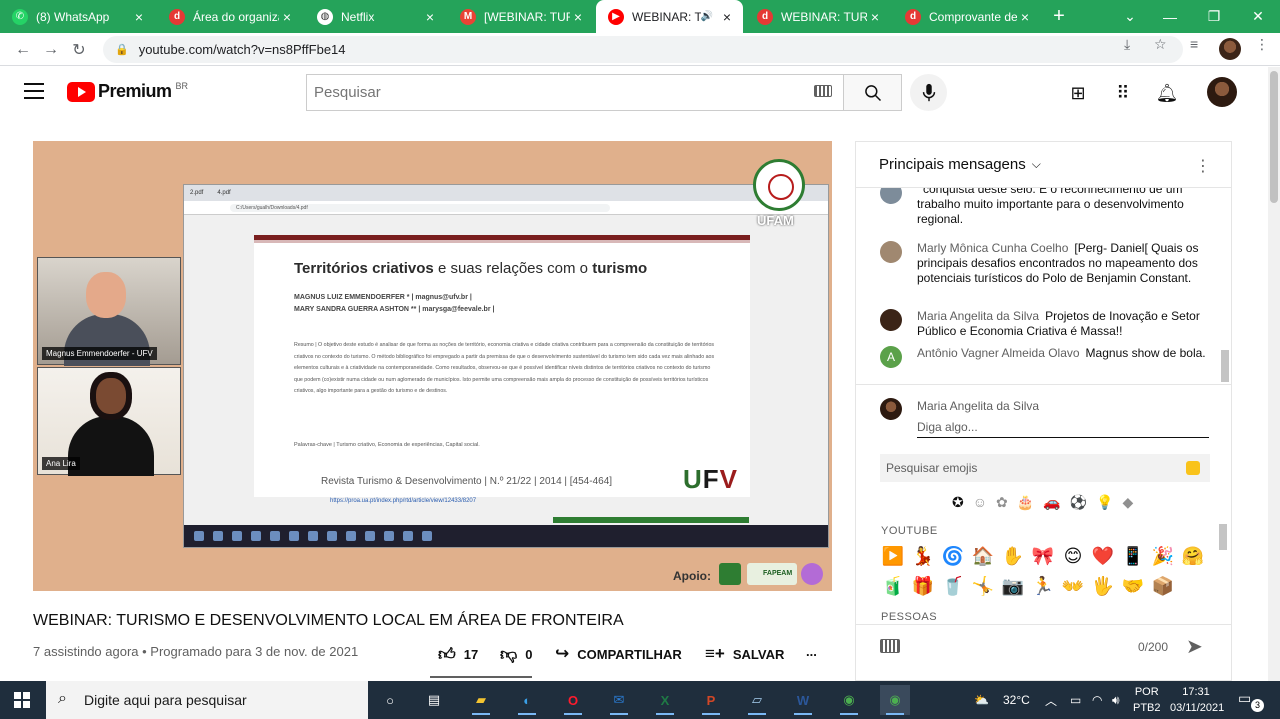 The height and width of the screenshot is (719, 1280). Describe the element at coordinates (1078, 93) in the screenshot. I see `create-video-icon: ⊞` at that location.